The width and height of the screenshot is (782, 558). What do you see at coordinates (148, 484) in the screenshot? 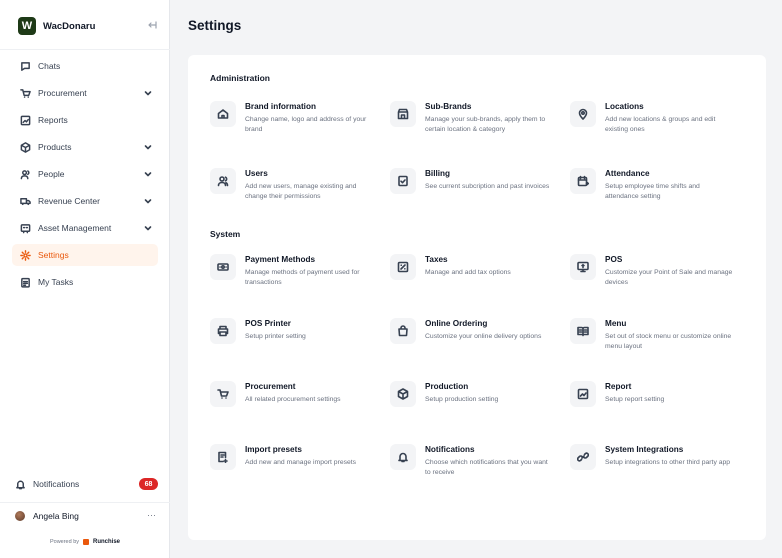
I see `notification-count-badge: 68` at bounding box center [148, 484].